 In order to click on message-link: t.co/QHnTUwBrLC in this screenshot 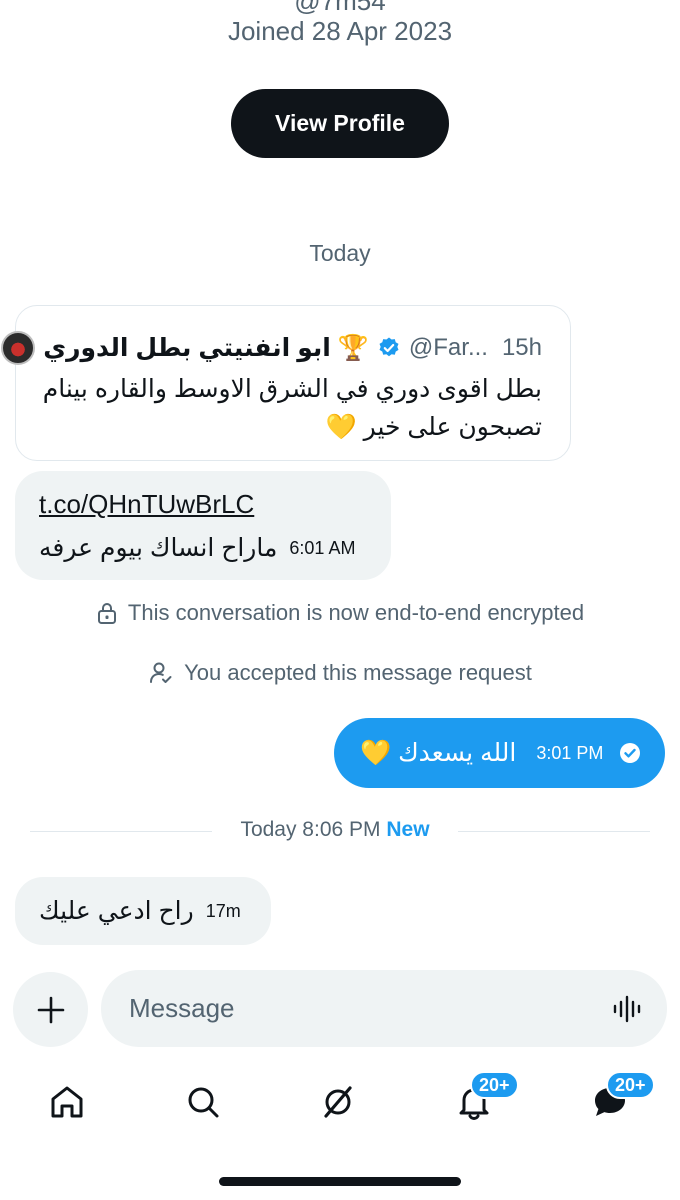, I will do `click(146, 504)`.